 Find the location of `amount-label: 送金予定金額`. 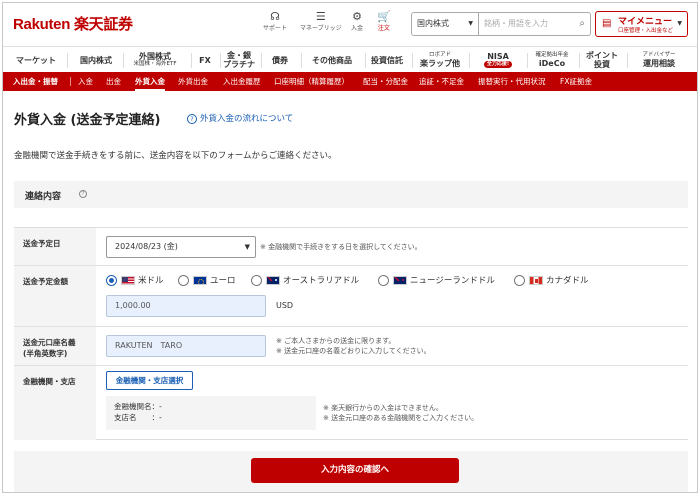

amount-label: 送金予定金額 is located at coordinates (55, 296).